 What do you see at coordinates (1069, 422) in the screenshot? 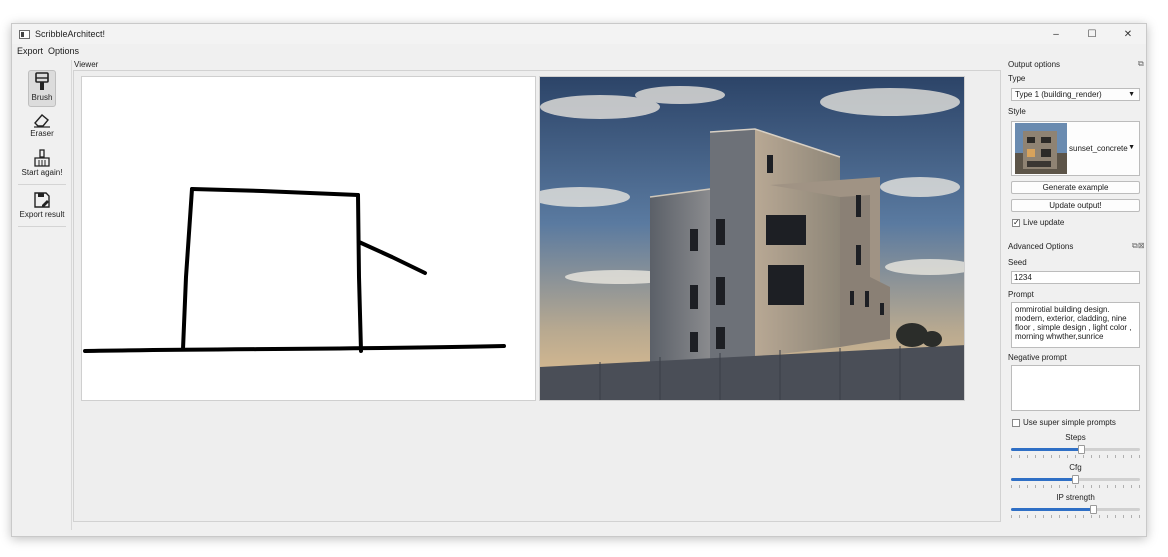
I see `super-simple-label: Use super simple prompts` at bounding box center [1069, 422].